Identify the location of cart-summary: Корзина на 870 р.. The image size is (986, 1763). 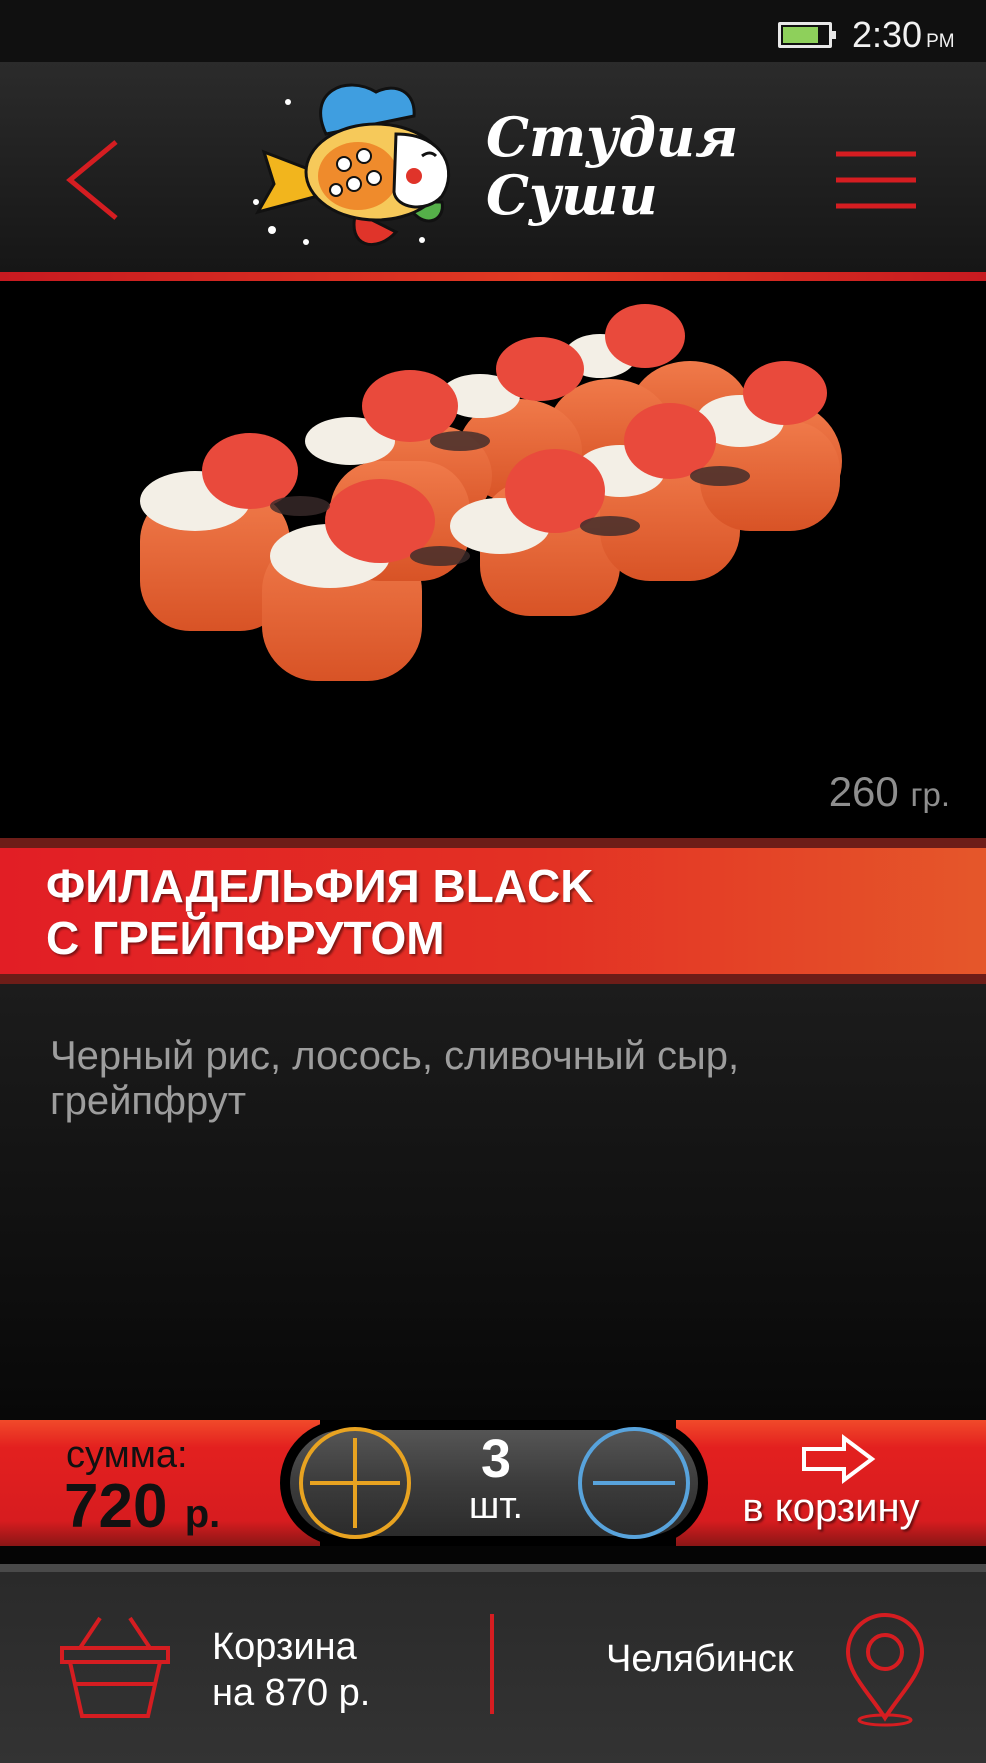
(291, 1670).